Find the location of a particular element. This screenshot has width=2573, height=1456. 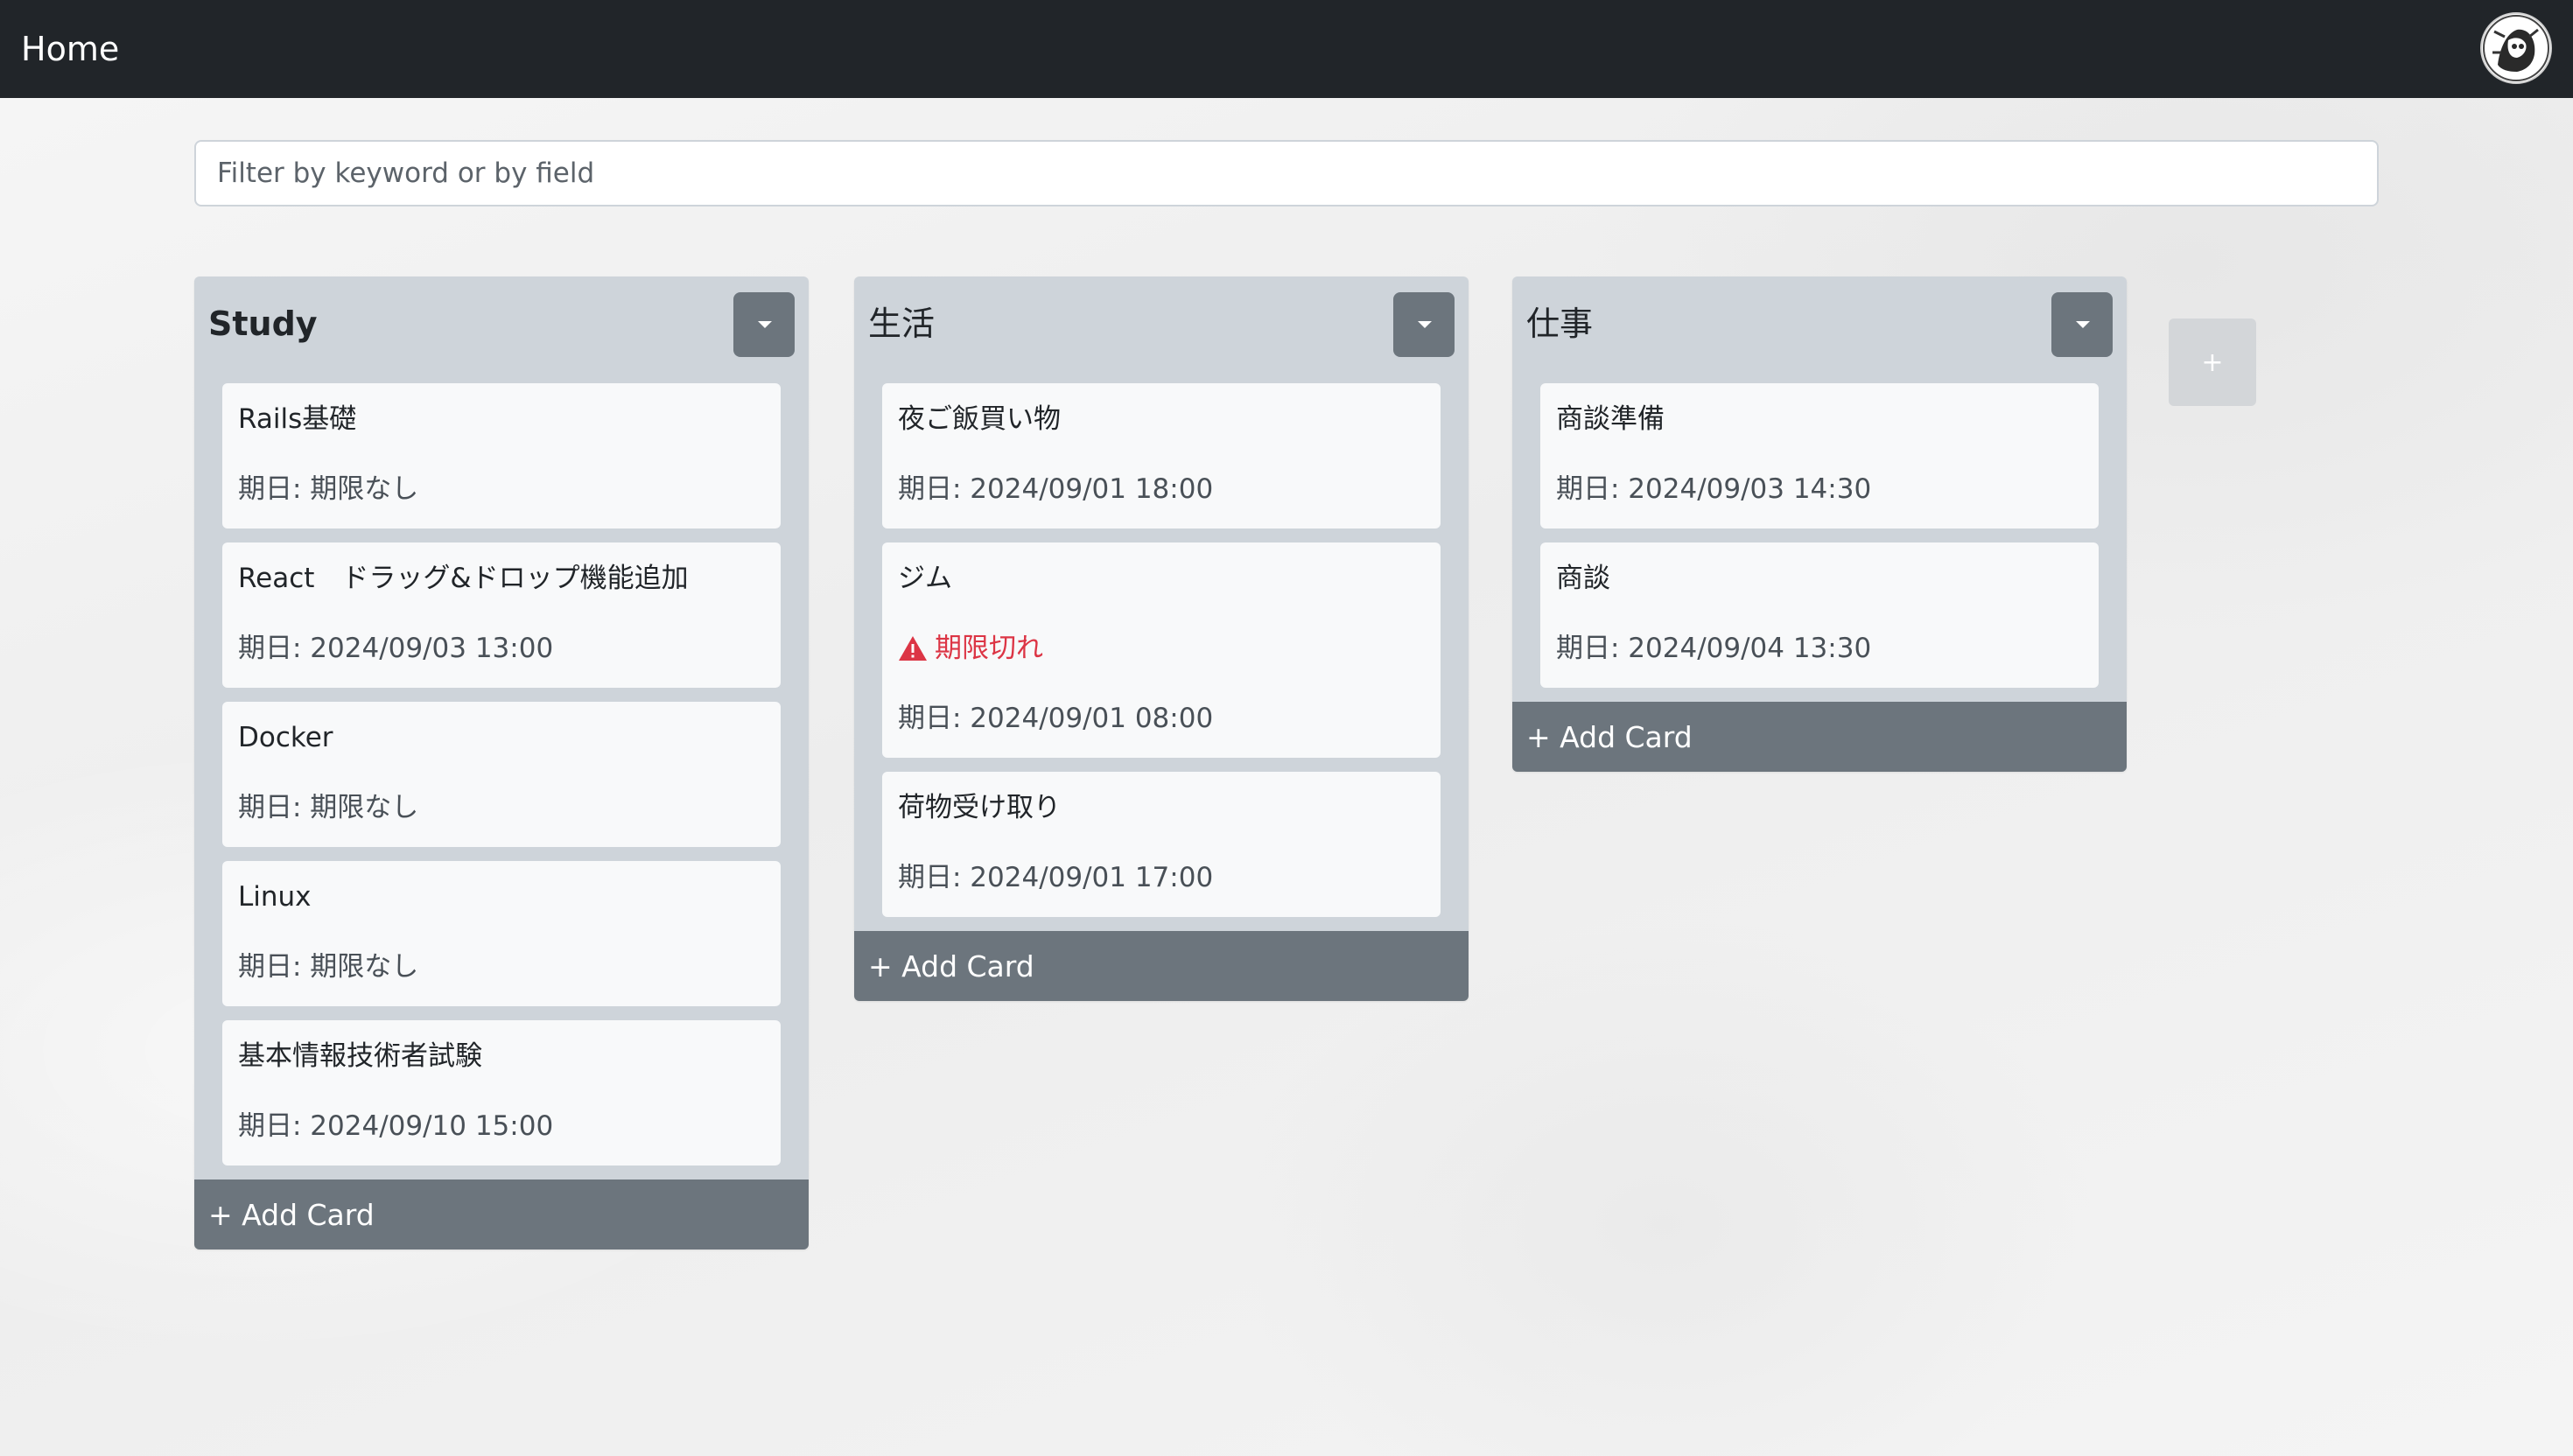

card-title: 荷物受け取り is located at coordinates (979, 807).